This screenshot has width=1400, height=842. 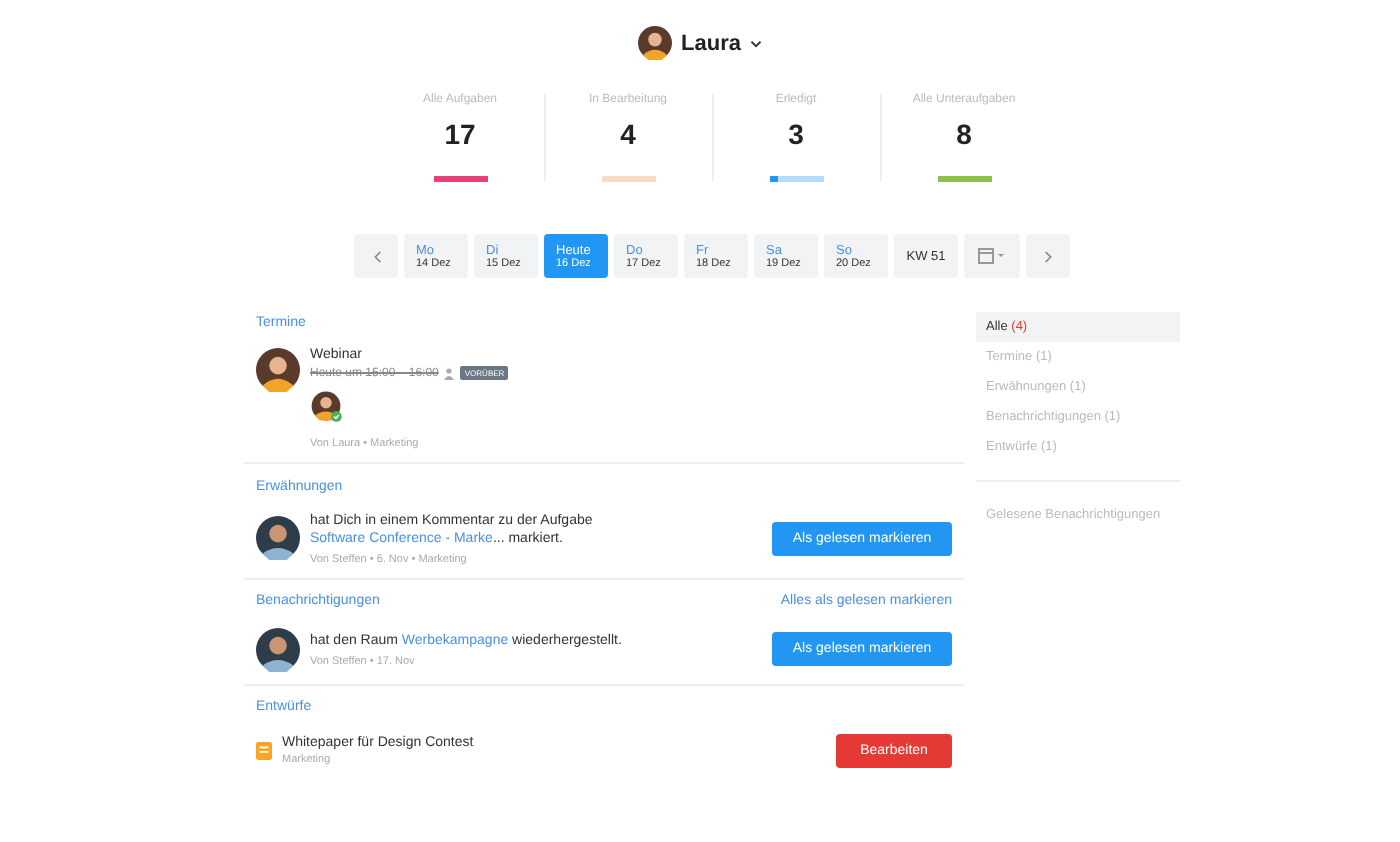 I want to click on stat-value: 3, so click(x=796, y=134).